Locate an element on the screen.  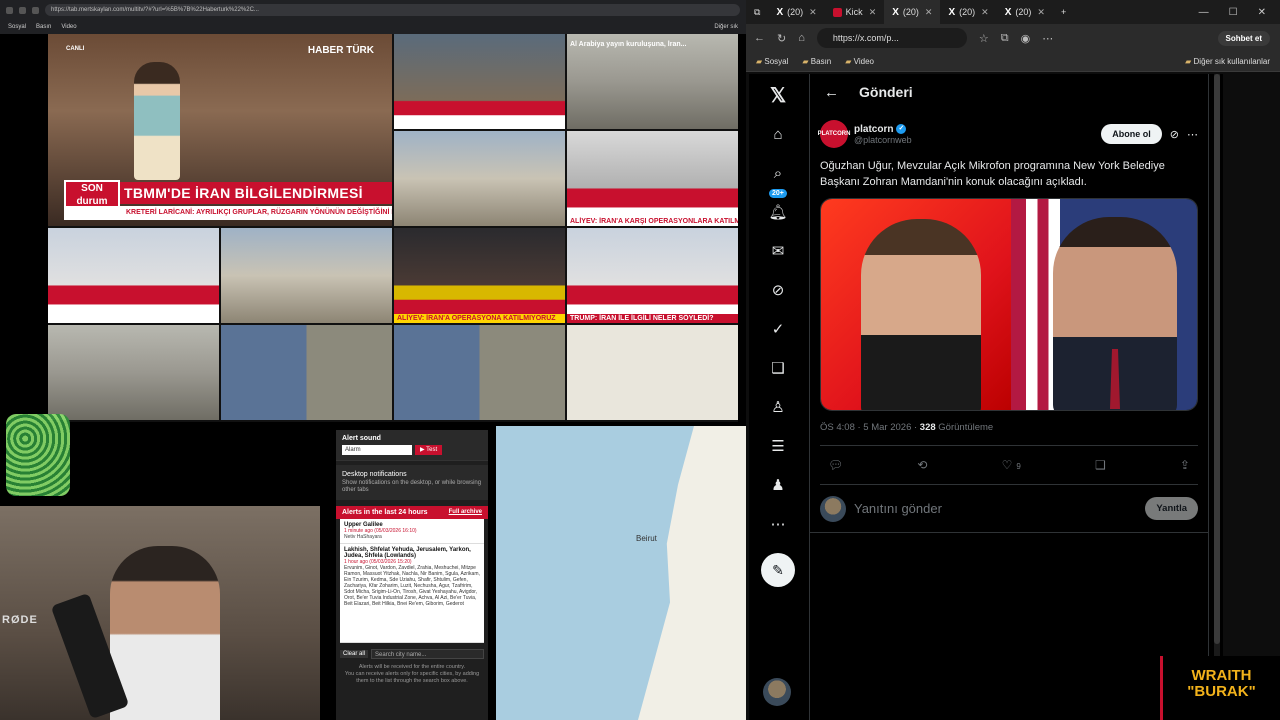
left-bookmark-basin: Basın is located at coordinates (43, 27).